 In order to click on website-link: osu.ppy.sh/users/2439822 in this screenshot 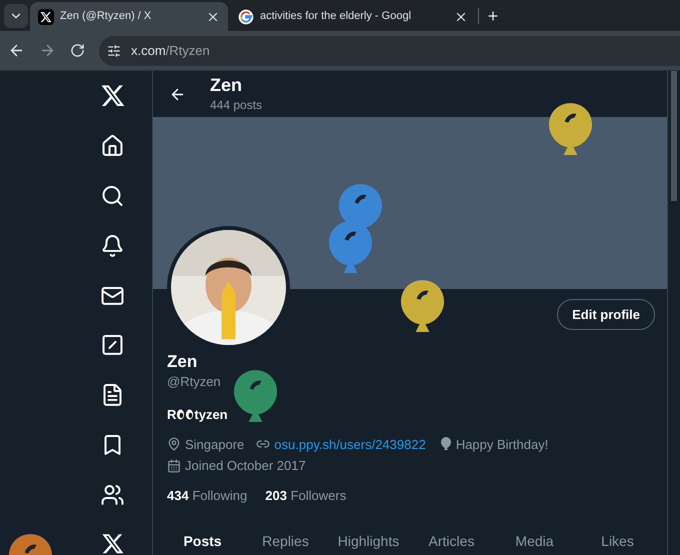, I will do `click(350, 444)`.